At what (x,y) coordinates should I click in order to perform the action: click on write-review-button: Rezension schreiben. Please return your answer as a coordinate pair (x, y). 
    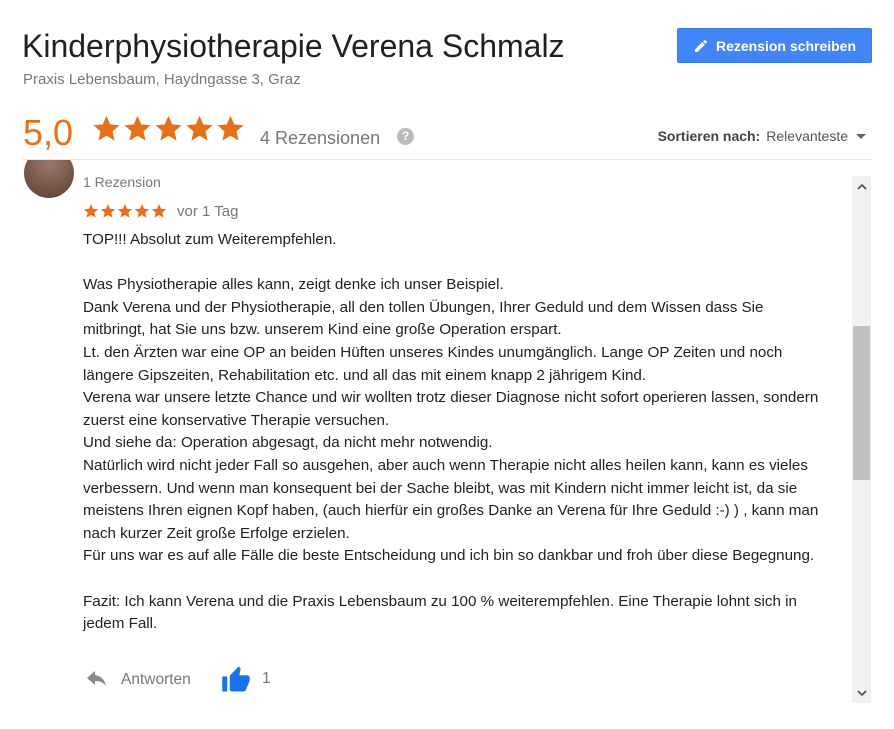
    Looking at the image, I should click on (774, 45).